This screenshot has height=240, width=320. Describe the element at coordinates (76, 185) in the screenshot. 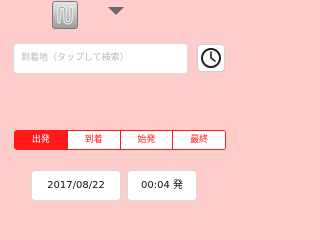

I see `date-button: 2017/08/22` at that location.